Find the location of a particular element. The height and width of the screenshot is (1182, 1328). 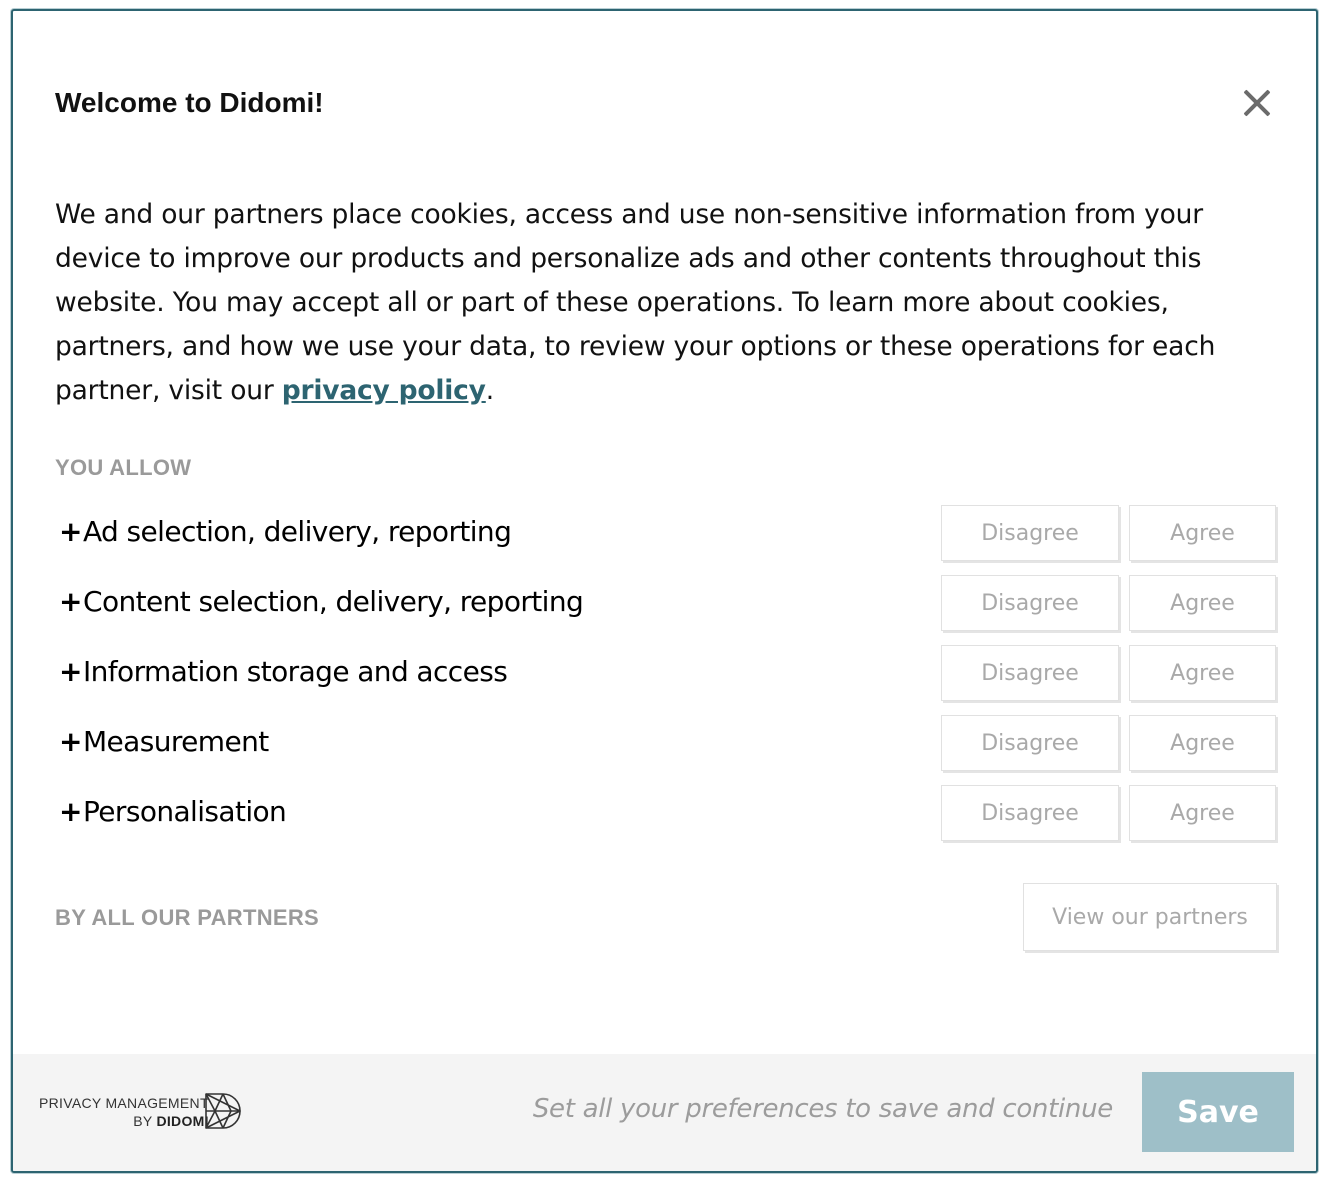

purpose-toggle: +Ad selection, delivery, reporting is located at coordinates (285, 531).